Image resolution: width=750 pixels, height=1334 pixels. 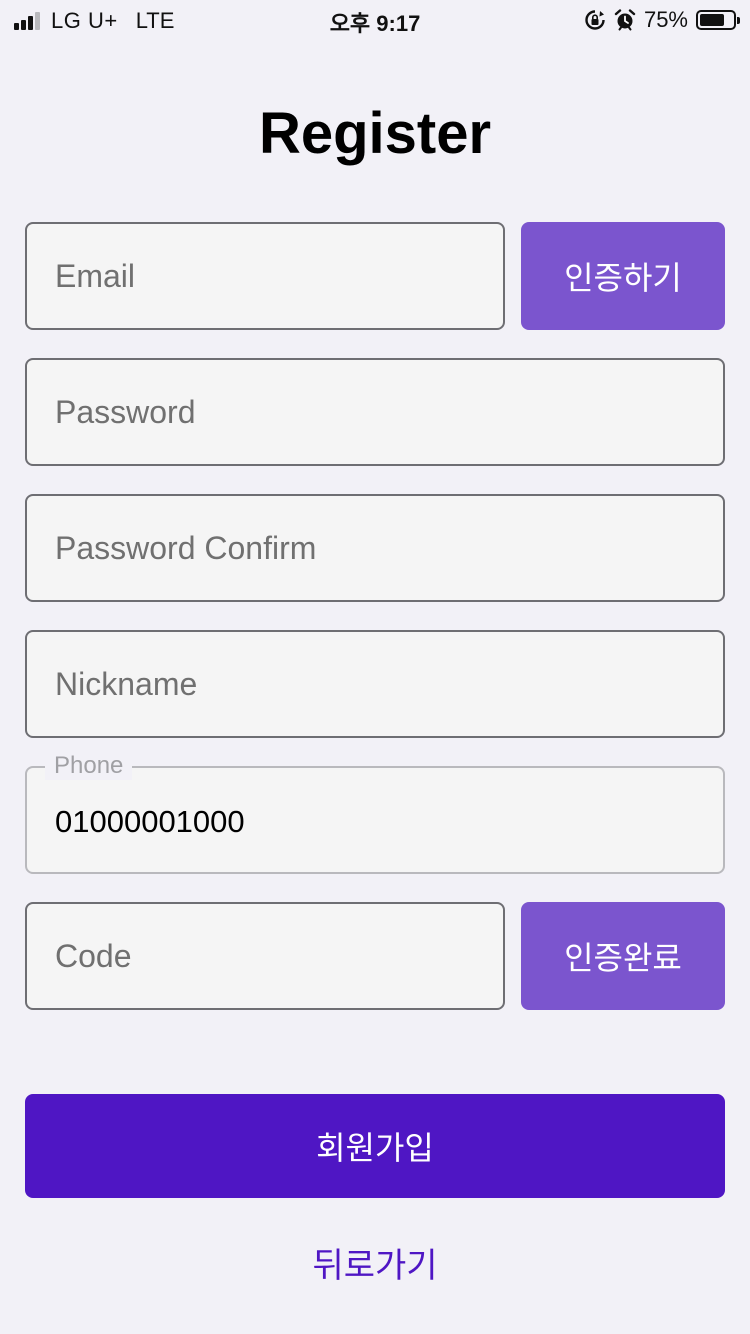 What do you see at coordinates (93, 955) in the screenshot?
I see `code-placeholder: Code` at bounding box center [93, 955].